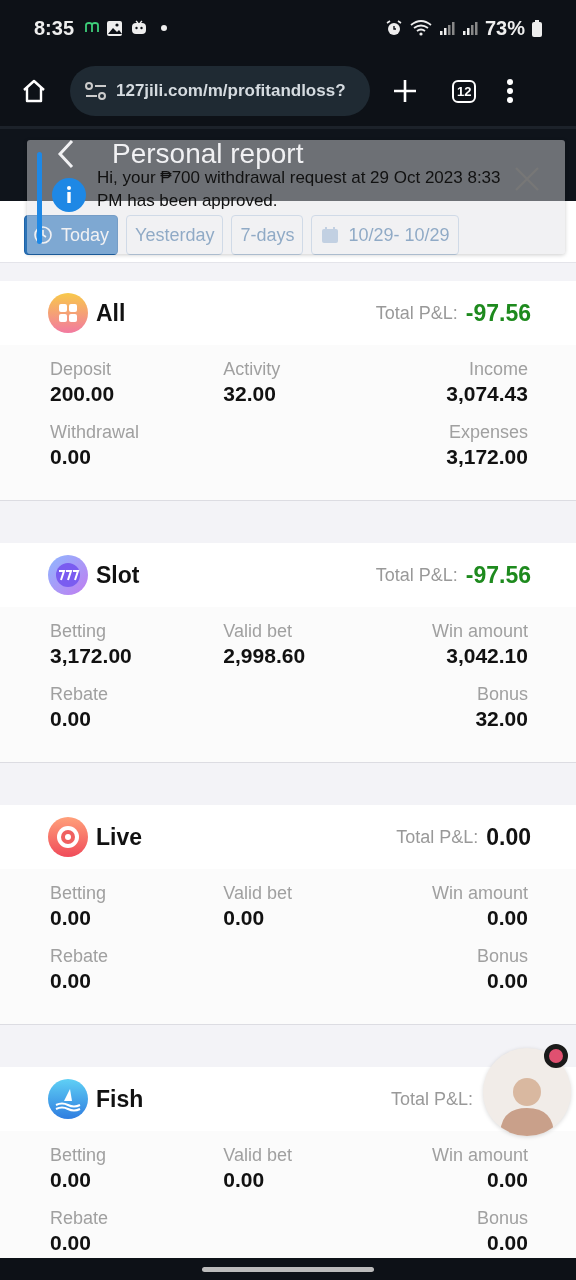 The width and height of the screenshot is (576, 1280). Describe the element at coordinates (464, 91) in the screenshot. I see `tab-count-button: 12` at that location.